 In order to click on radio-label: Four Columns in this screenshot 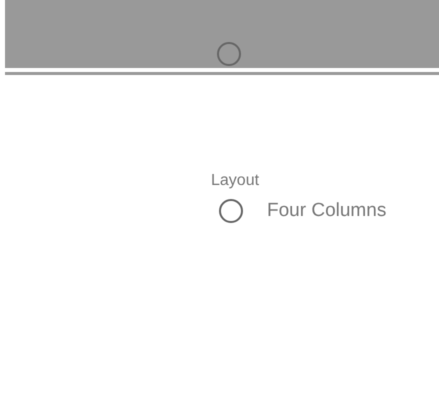, I will do `click(326, 211)`.